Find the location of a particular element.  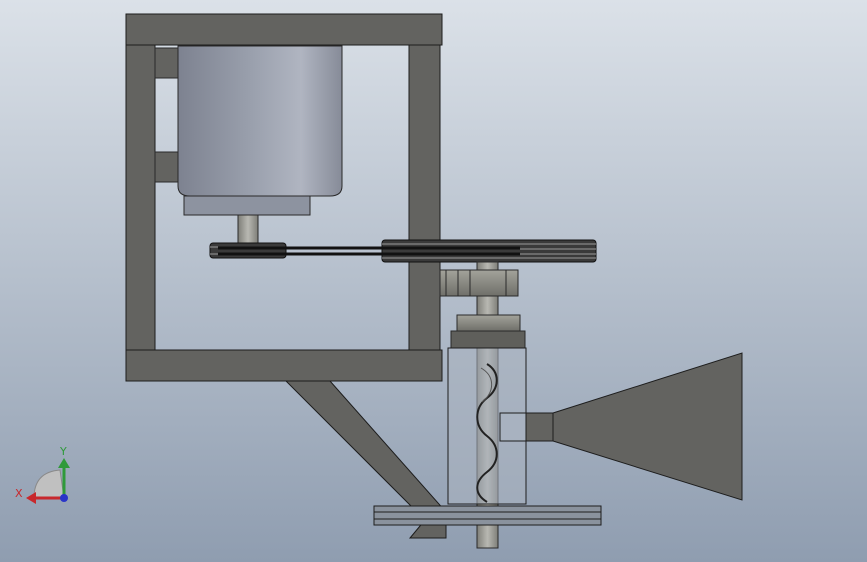

drive-pulley-small is located at coordinates (248, 250).